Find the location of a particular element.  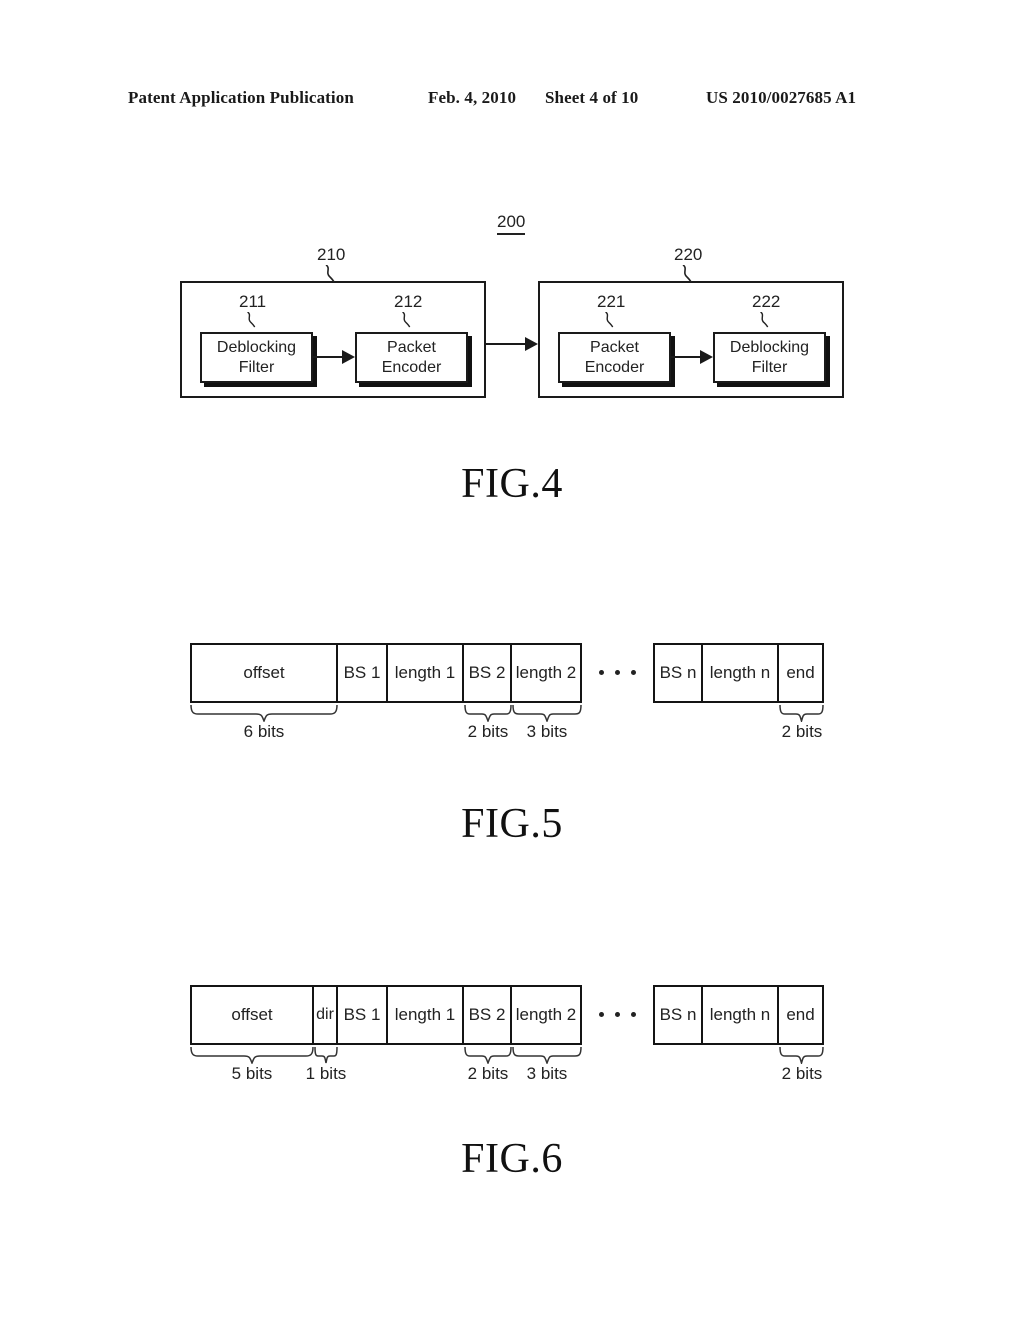

packet6-cell-bs-2: BS 2 is located at coordinates (488, 1015).